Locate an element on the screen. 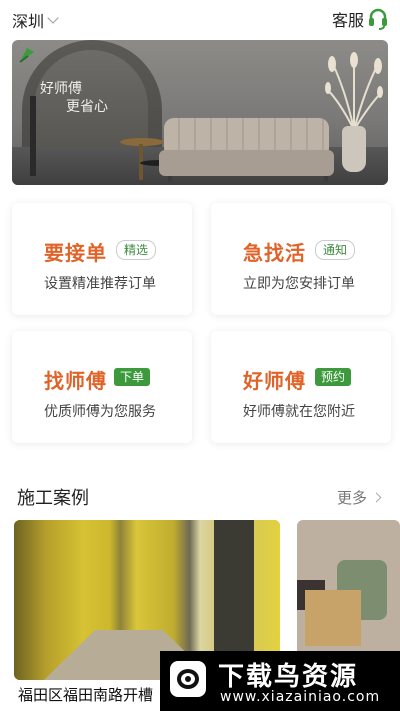 This screenshot has width=400, height=711. customer-service-label: 客服 is located at coordinates (347, 20).